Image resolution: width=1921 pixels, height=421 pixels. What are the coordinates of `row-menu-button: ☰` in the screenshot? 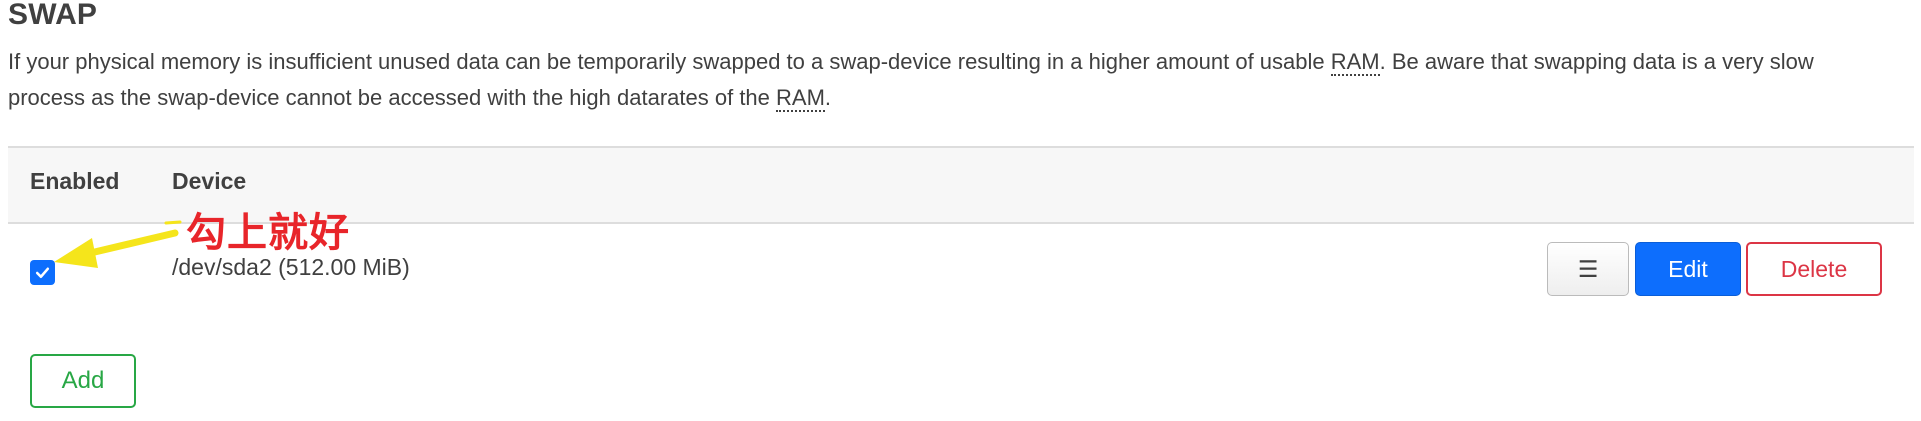 It's located at (1588, 269).